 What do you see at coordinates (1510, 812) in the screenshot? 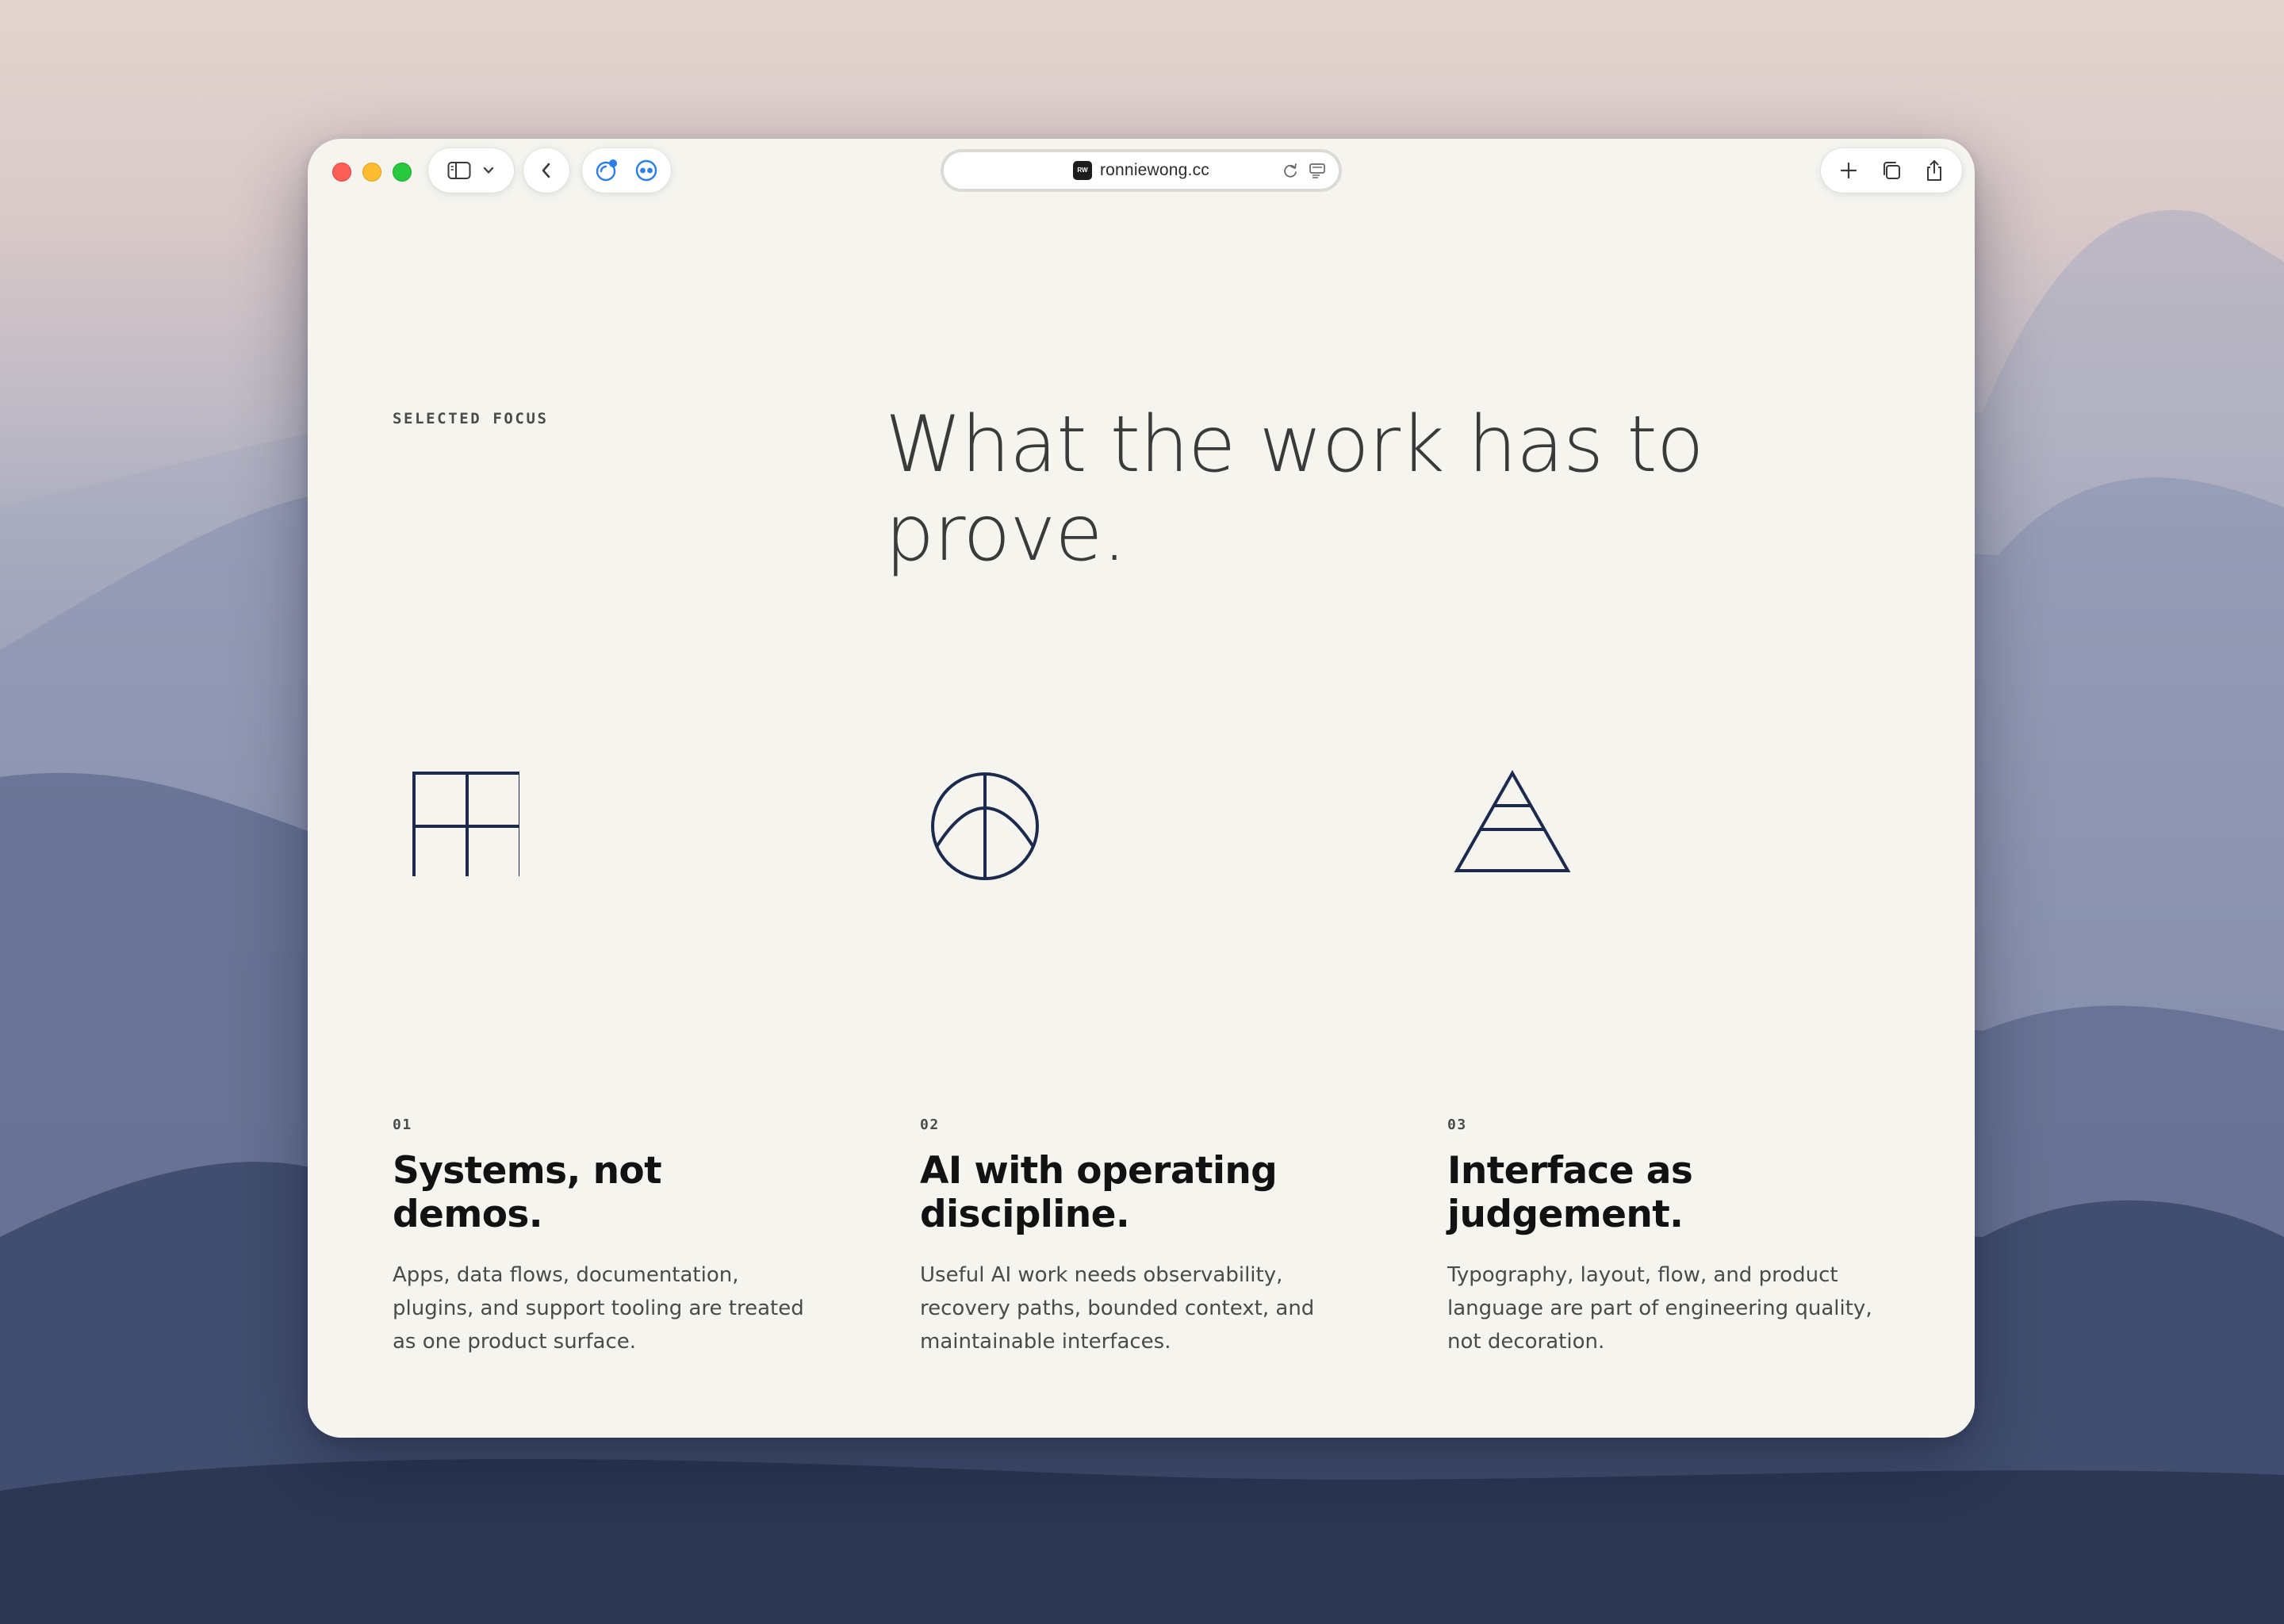
I see `pyramid-icon` at bounding box center [1510, 812].